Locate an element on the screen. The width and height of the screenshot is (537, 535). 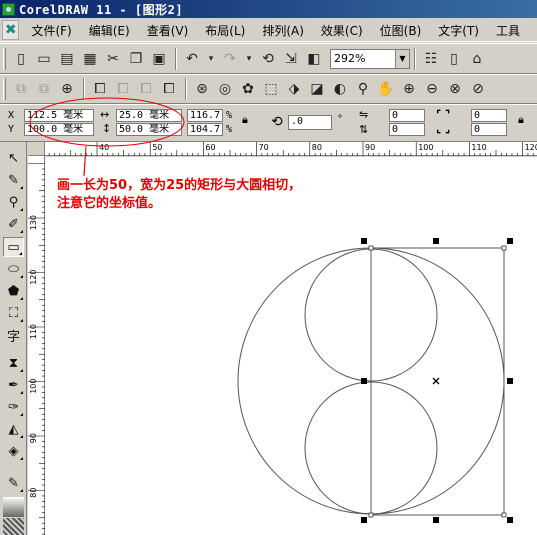
mirror-vertical-icon: ⇅ is located at coordinates (363, 129).